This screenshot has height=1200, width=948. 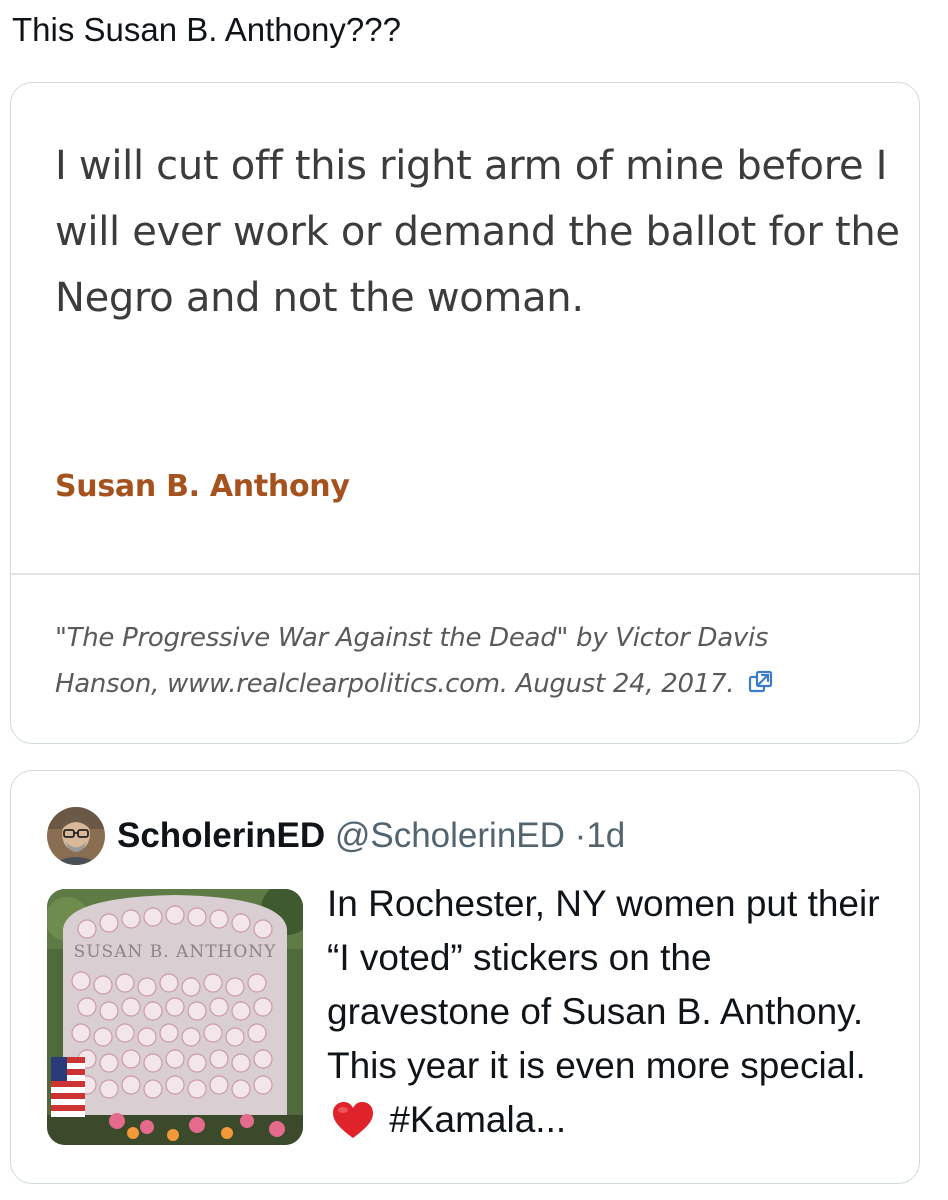 I want to click on gravestone-inscription: SUSAN B. ANTHONY, so click(x=175, y=952).